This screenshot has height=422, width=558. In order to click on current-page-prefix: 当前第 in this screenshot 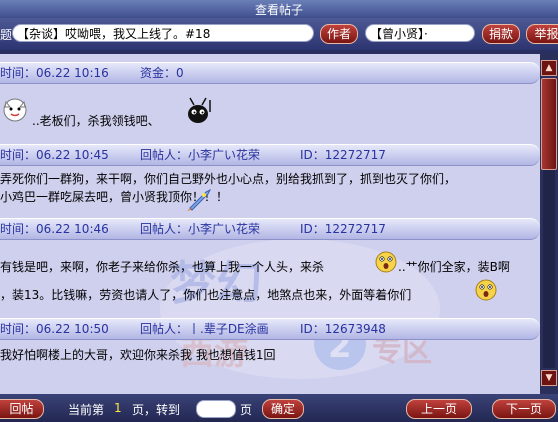, I will do `click(86, 410)`.